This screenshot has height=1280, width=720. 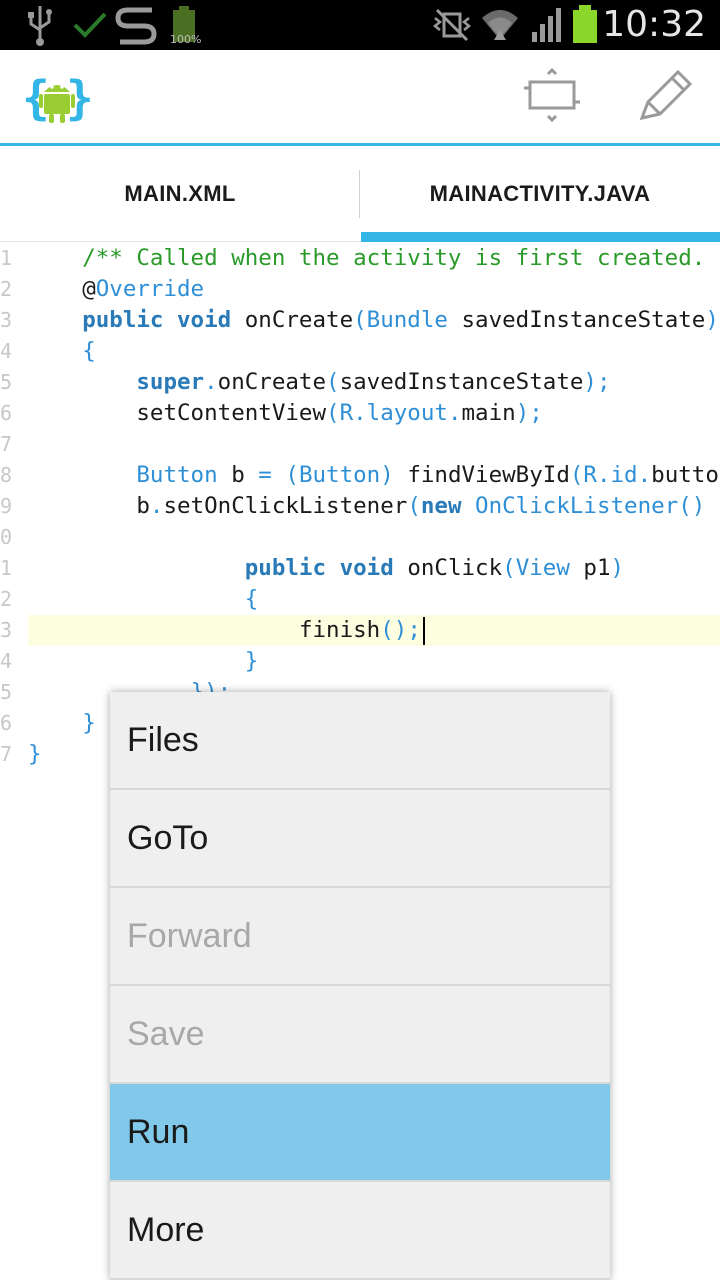 I want to click on tab-label: MAIN.XML, so click(x=180, y=193).